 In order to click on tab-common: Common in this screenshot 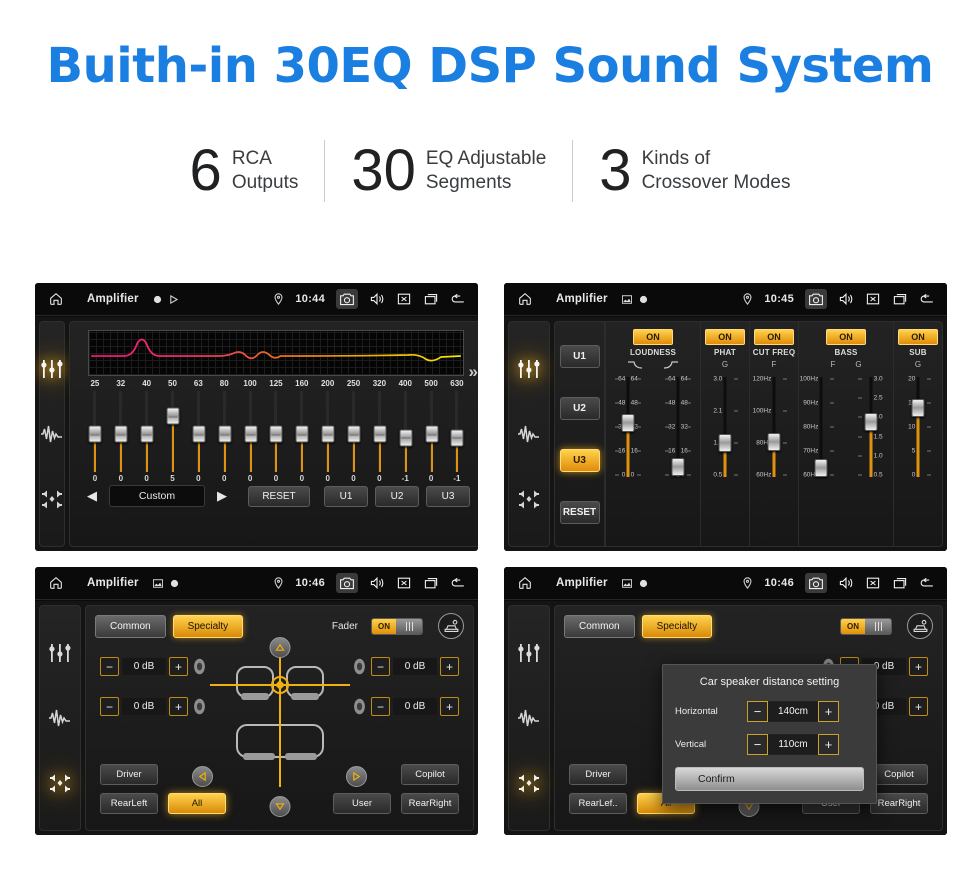, I will do `click(130, 626)`.